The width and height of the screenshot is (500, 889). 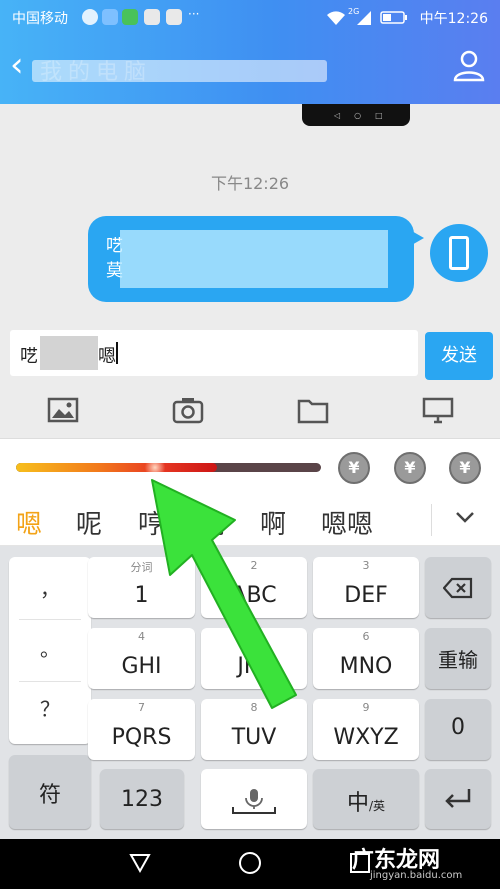 What do you see at coordinates (366, 595) in the screenshot?
I see `key-main-label: DEF` at bounding box center [366, 595].